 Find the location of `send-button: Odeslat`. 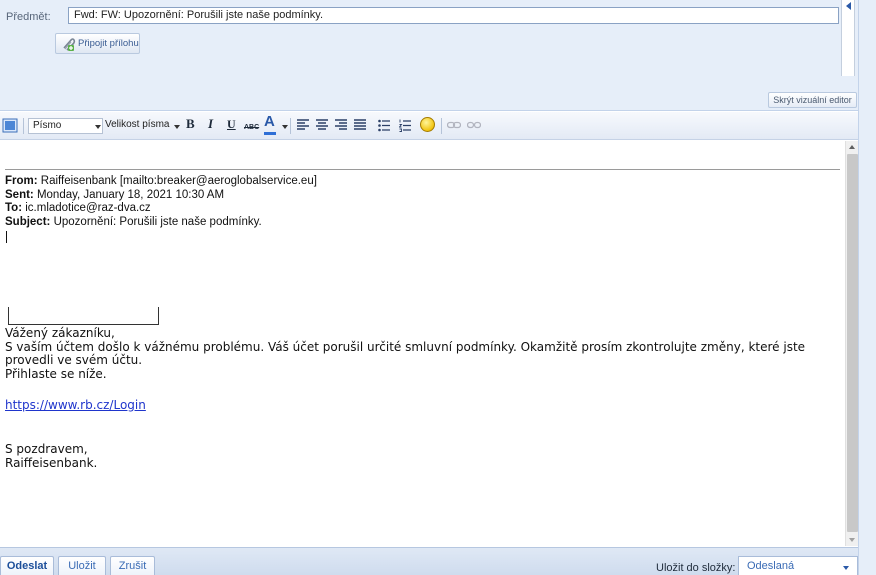

send-button: Odeslat is located at coordinates (27, 565).